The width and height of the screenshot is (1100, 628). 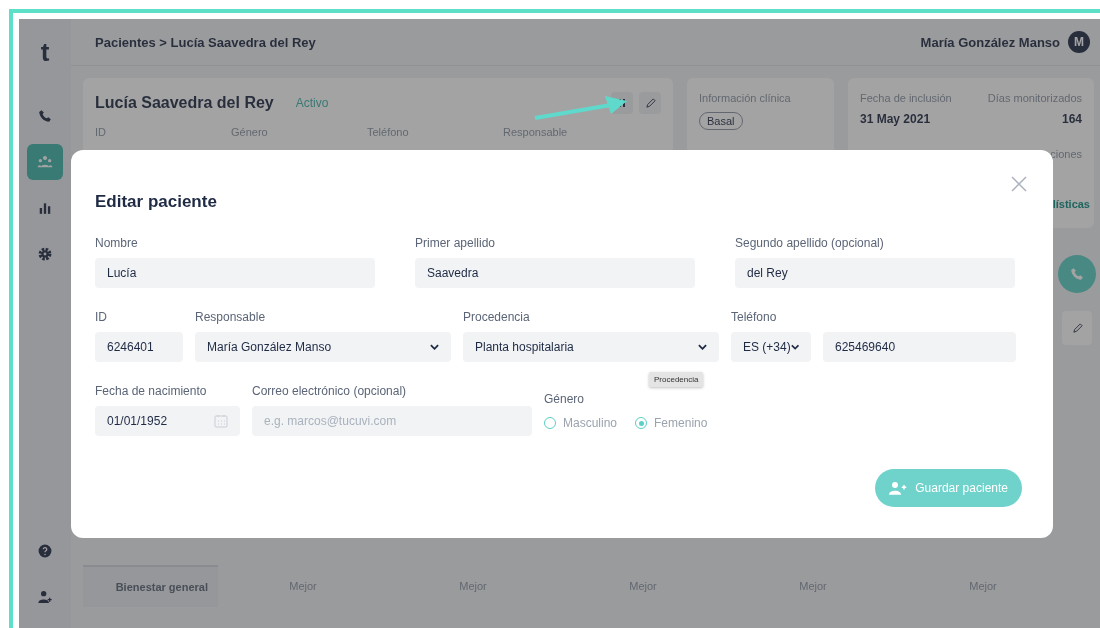 I want to click on user-name: María González Manso, so click(x=990, y=42).